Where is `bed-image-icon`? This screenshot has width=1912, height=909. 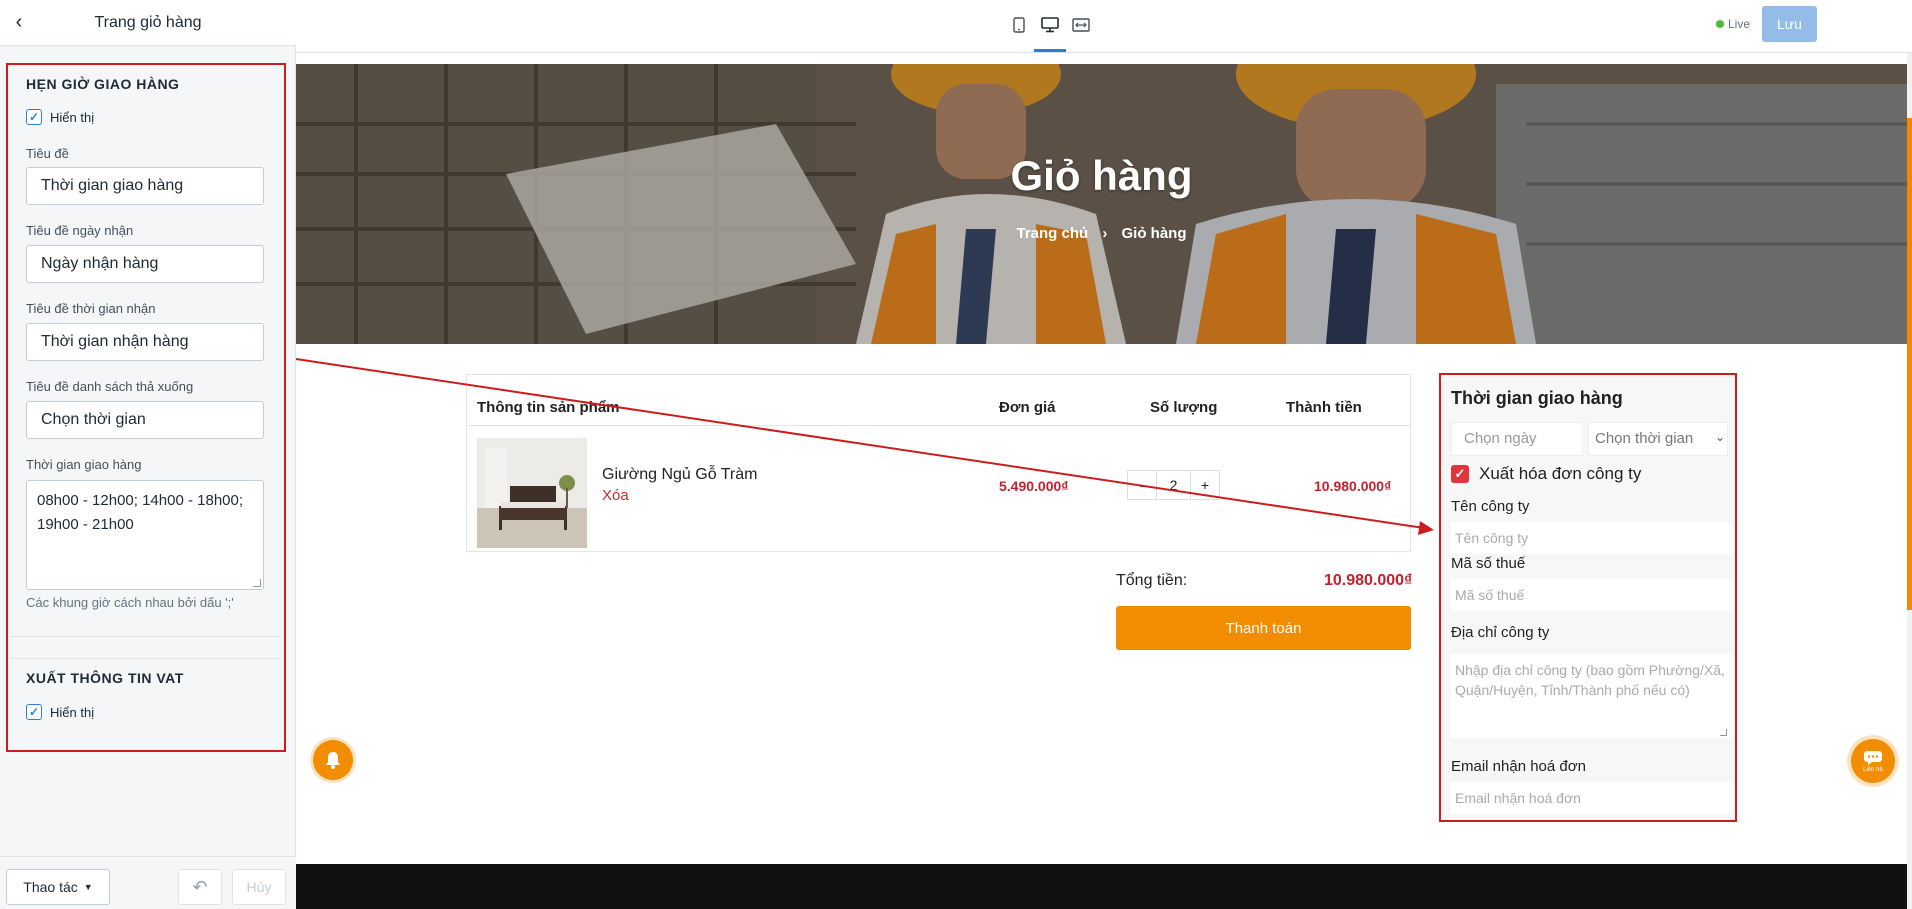
bed-image-icon is located at coordinates (532, 493).